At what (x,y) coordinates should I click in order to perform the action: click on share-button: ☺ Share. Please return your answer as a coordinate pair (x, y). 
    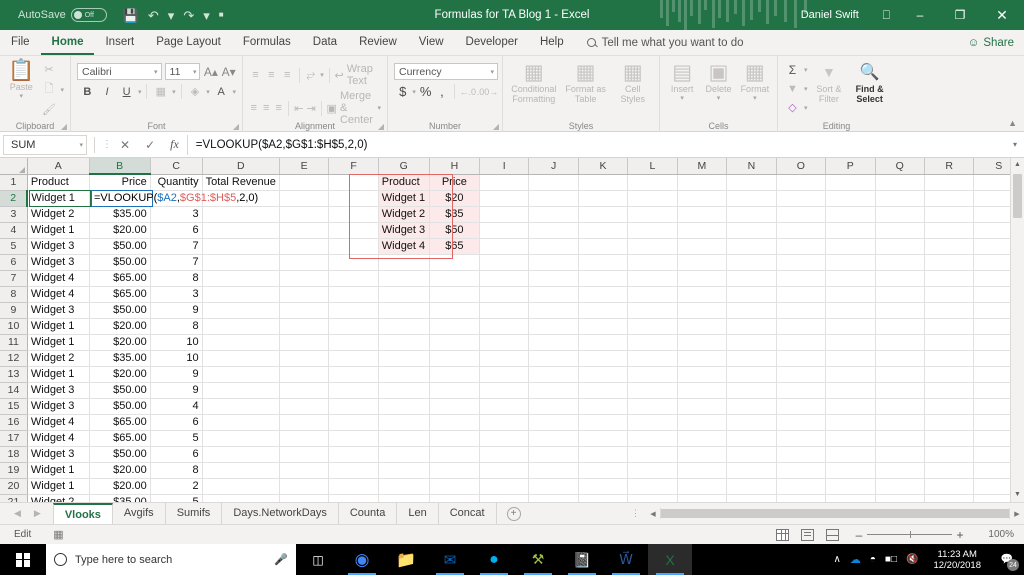
    Looking at the image, I should click on (991, 42).